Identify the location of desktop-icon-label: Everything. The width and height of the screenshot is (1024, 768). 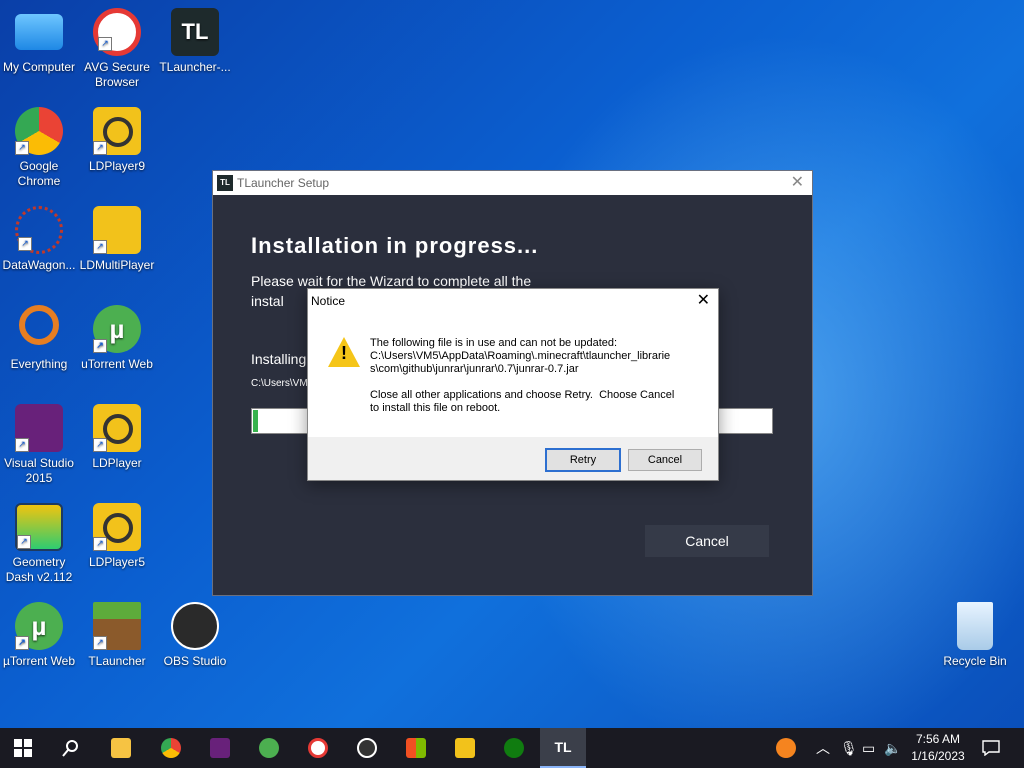
(39, 364).